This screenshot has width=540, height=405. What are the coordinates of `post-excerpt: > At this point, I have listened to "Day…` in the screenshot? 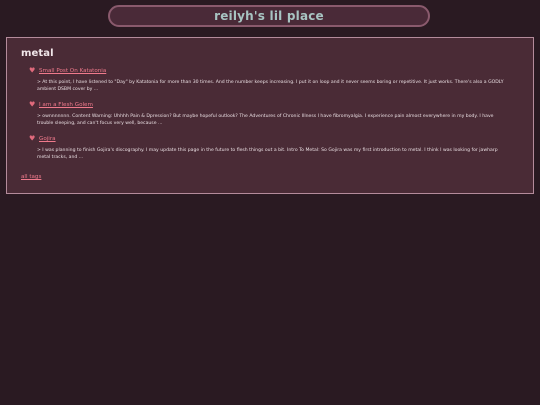 It's located at (270, 86).